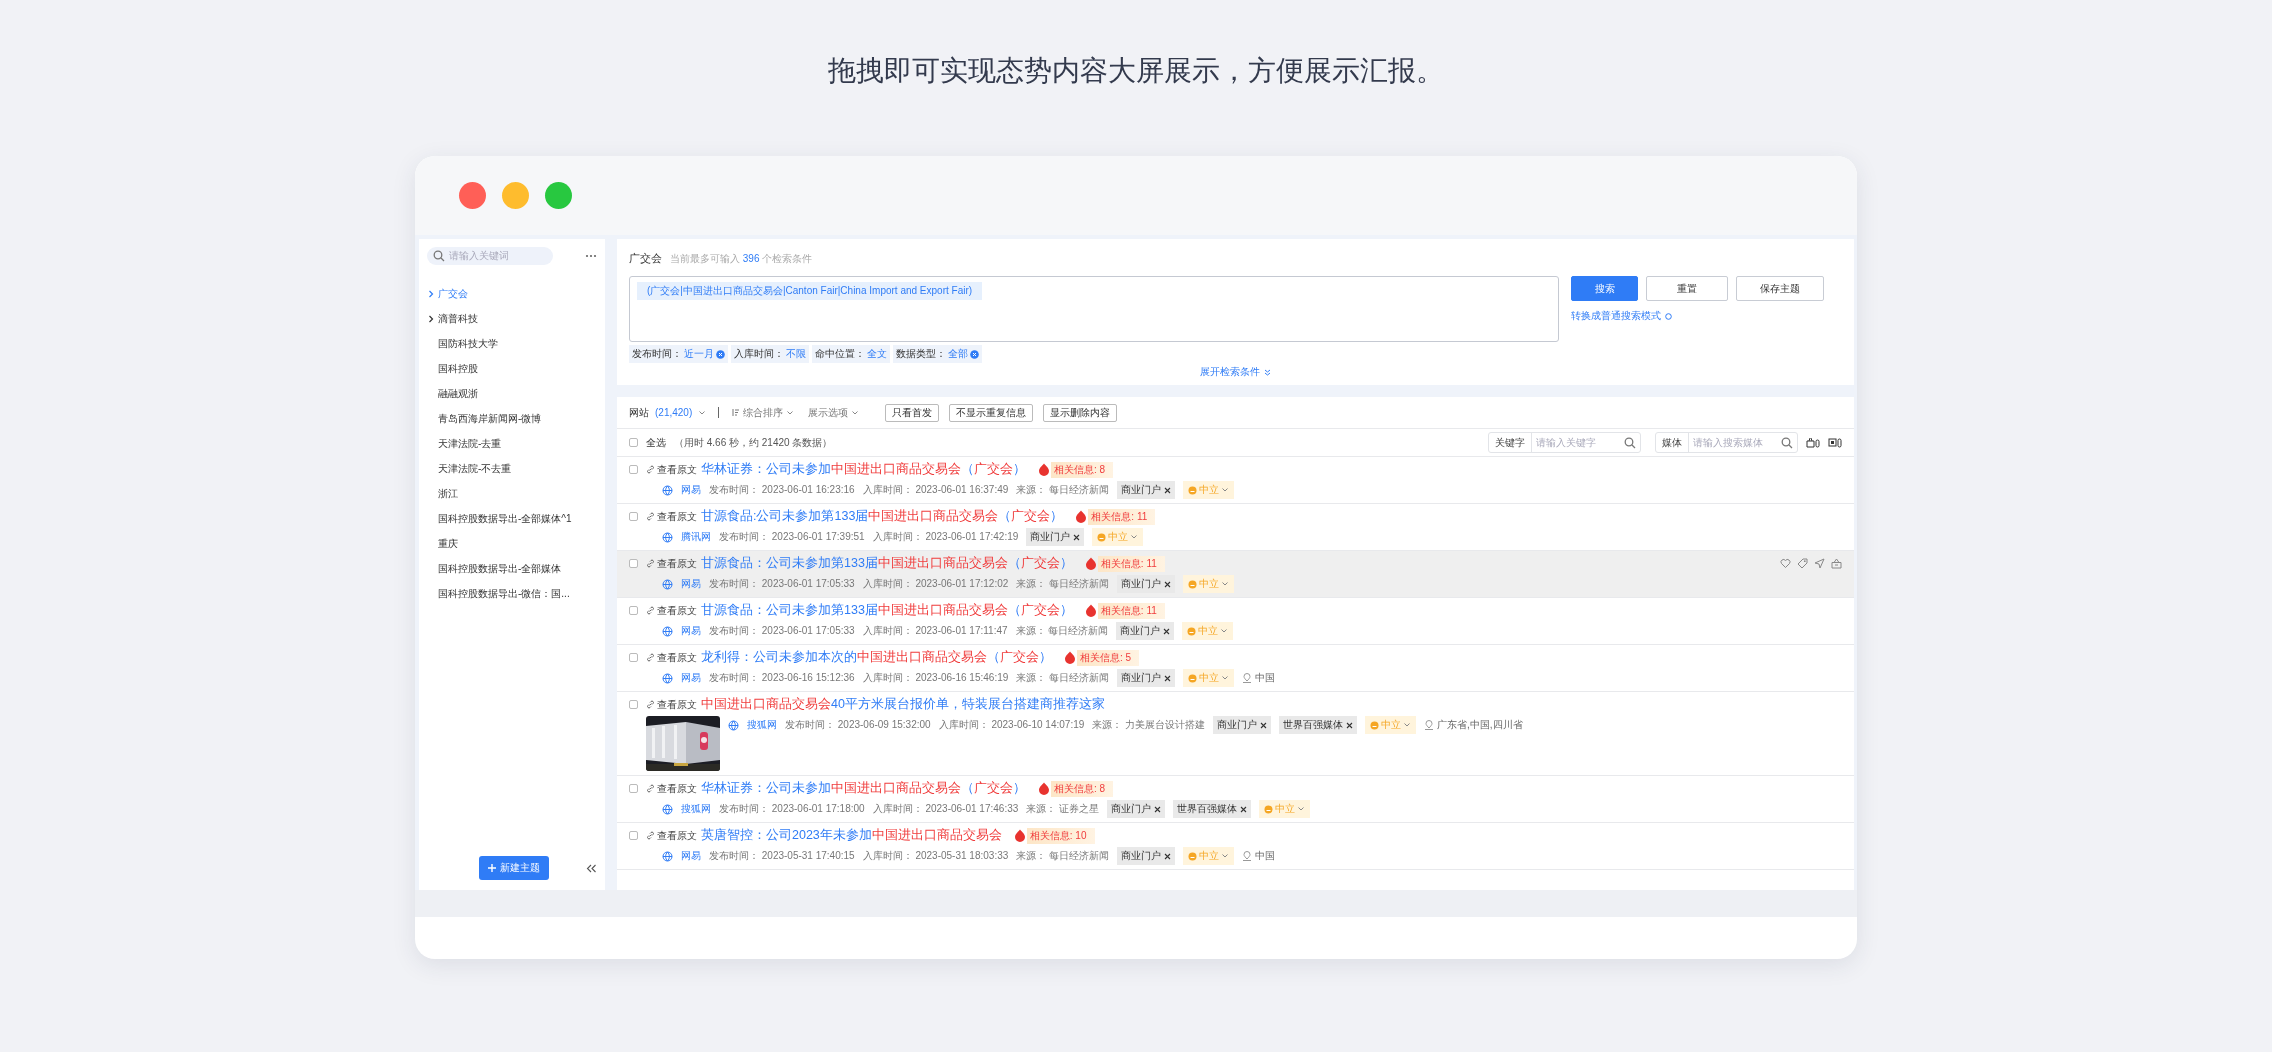 Image resolution: width=2272 pixels, height=1052 pixels. Describe the element at coordinates (512, 418) in the screenshot. I see `topic-item: 青岛西海岸新闻网-微博` at that location.